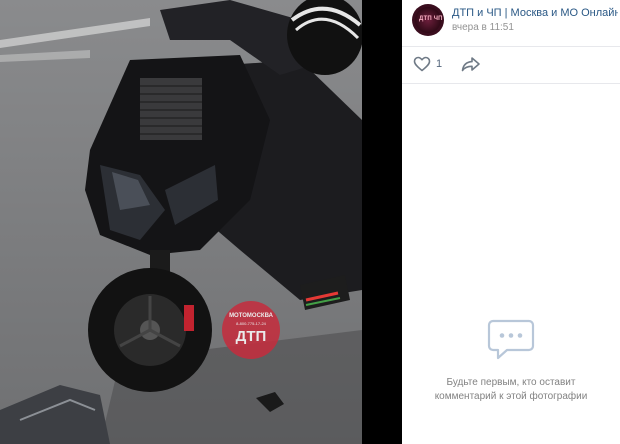  I want to click on heart-icon, so click(422, 64).